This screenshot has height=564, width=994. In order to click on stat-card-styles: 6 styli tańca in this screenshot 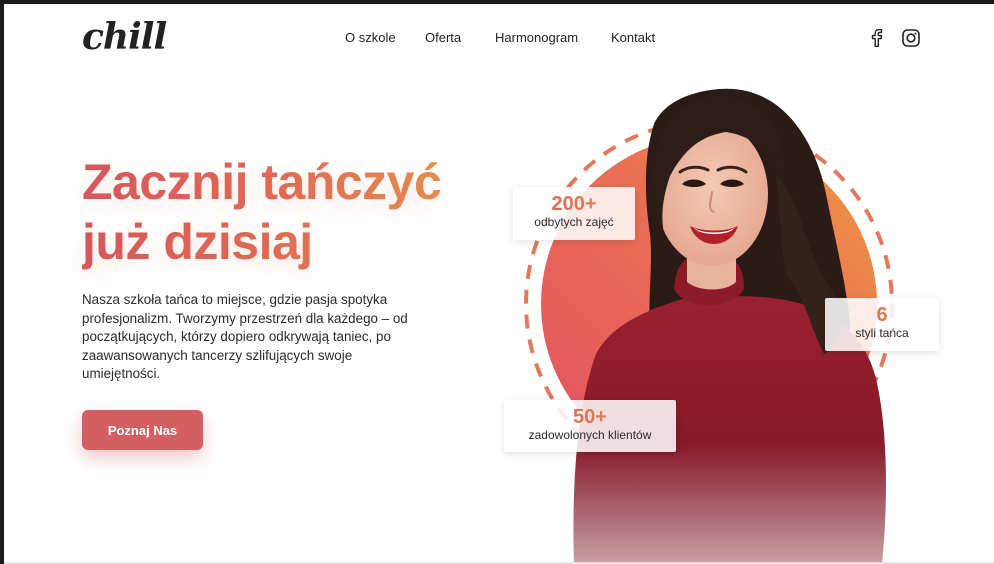, I will do `click(882, 324)`.